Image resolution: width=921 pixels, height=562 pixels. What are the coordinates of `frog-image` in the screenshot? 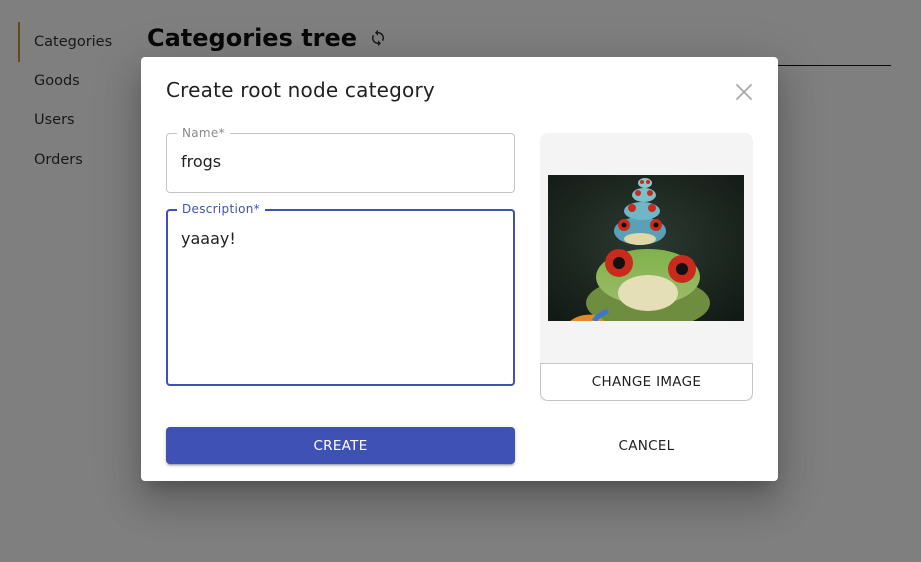 It's located at (646, 248).